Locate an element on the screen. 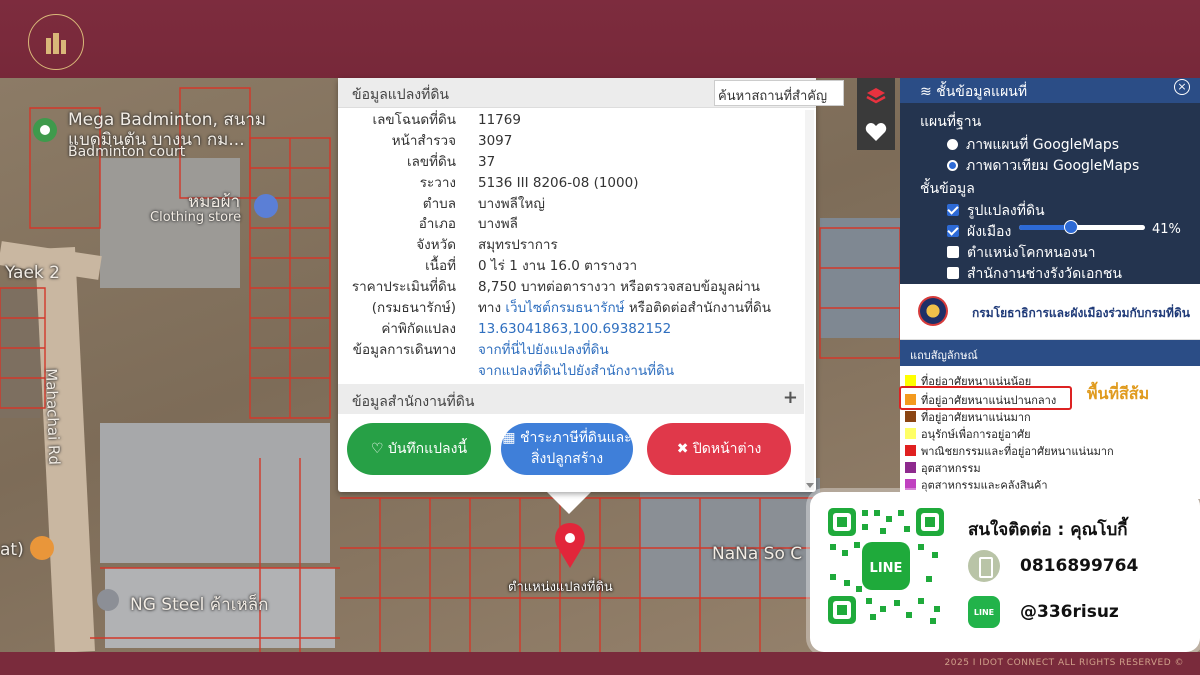  place-search-input: ค้นหาสถานที่สำคัญ is located at coordinates (779, 93).